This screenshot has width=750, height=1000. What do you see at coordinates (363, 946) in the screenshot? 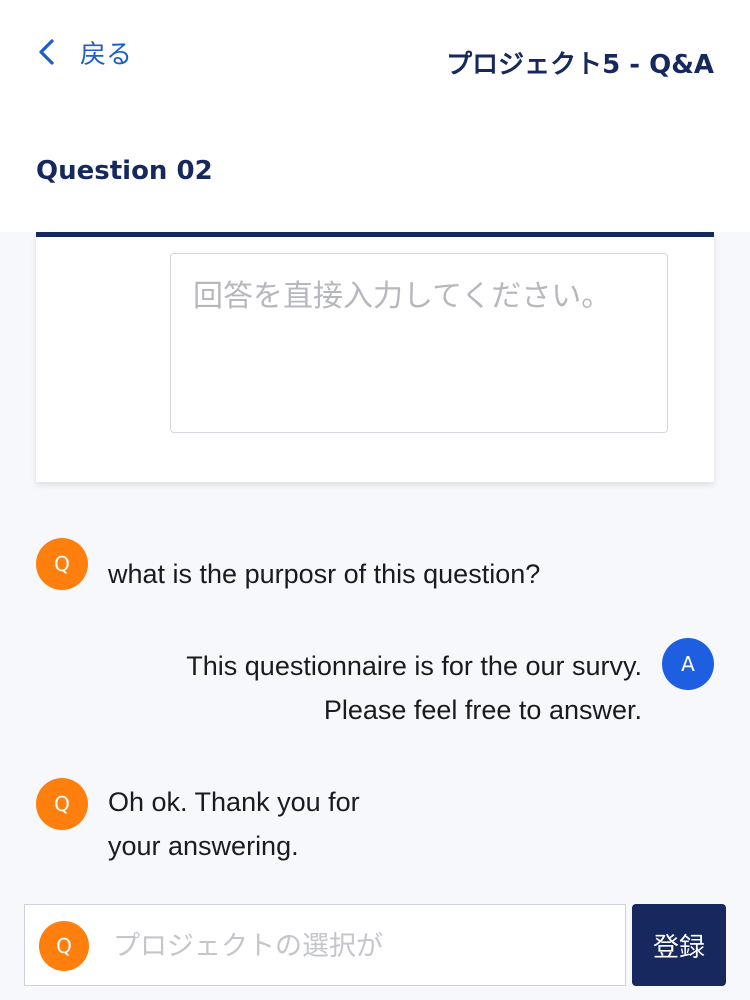
I see `question-input` at bounding box center [363, 946].